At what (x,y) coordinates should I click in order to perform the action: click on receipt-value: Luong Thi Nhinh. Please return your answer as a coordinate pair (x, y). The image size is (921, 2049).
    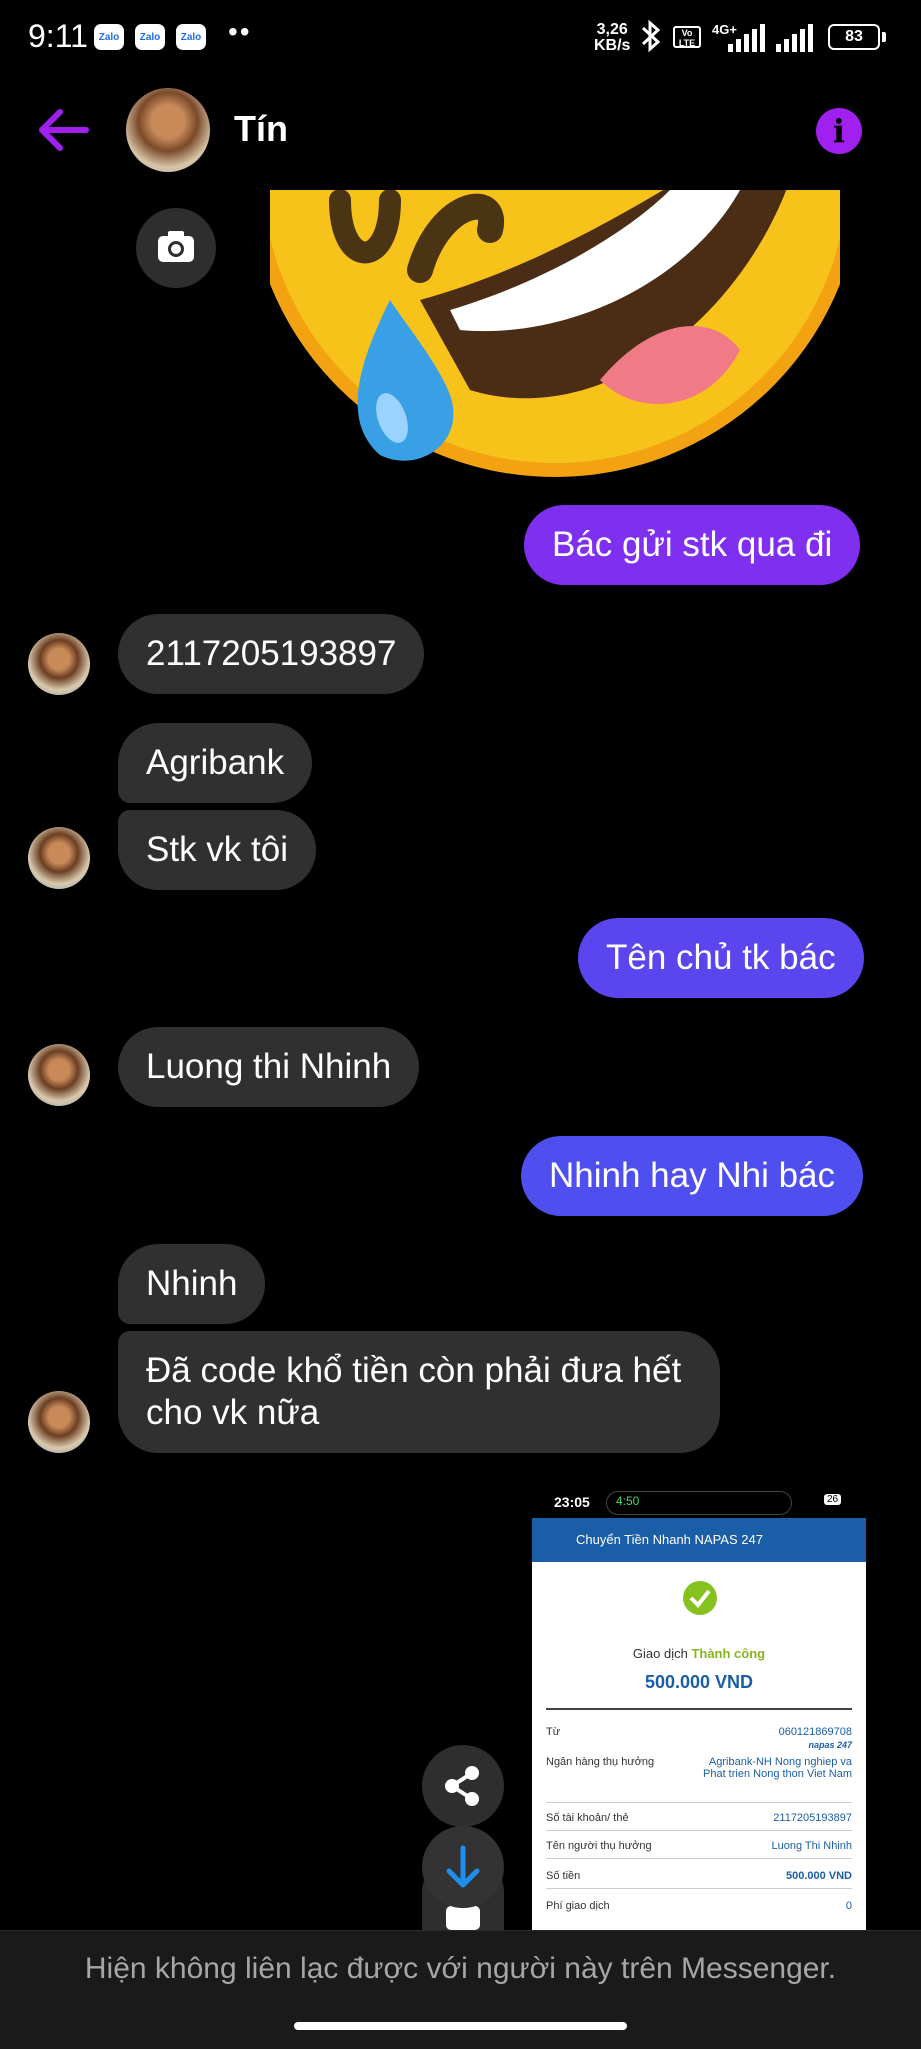
    Looking at the image, I should click on (811, 1846).